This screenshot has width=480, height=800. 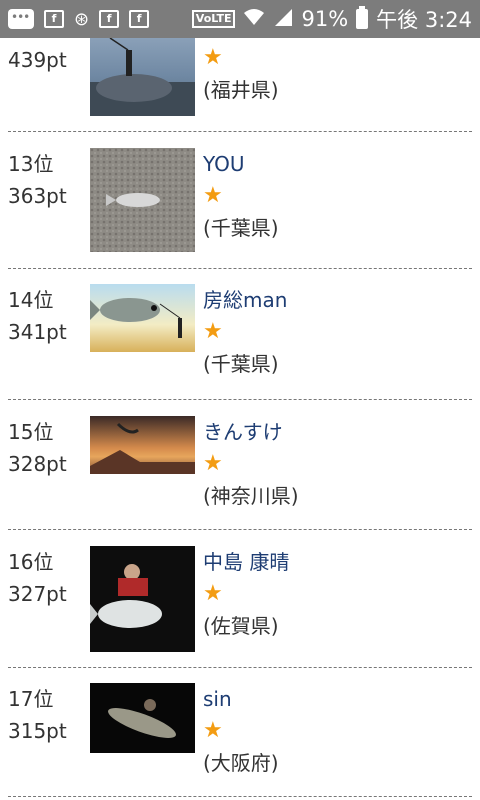 I want to click on battery-icon, so click(x=362, y=17).